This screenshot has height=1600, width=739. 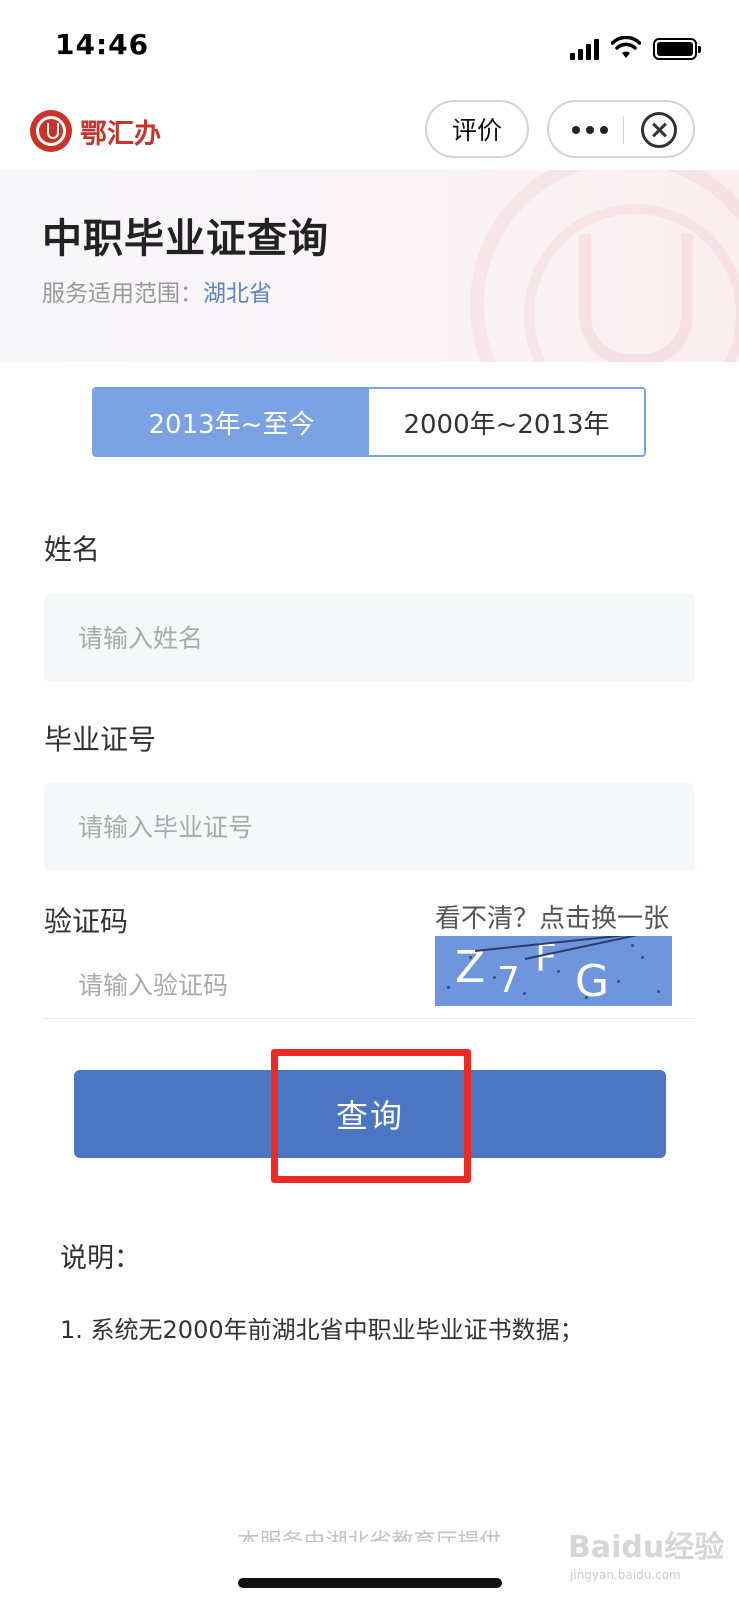 I want to click on annotation-highlight-box, so click(x=371, y=1116).